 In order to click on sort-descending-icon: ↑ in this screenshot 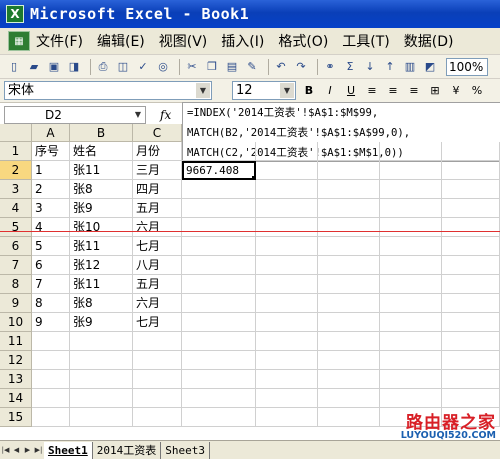, I will do `click(390, 67)`.